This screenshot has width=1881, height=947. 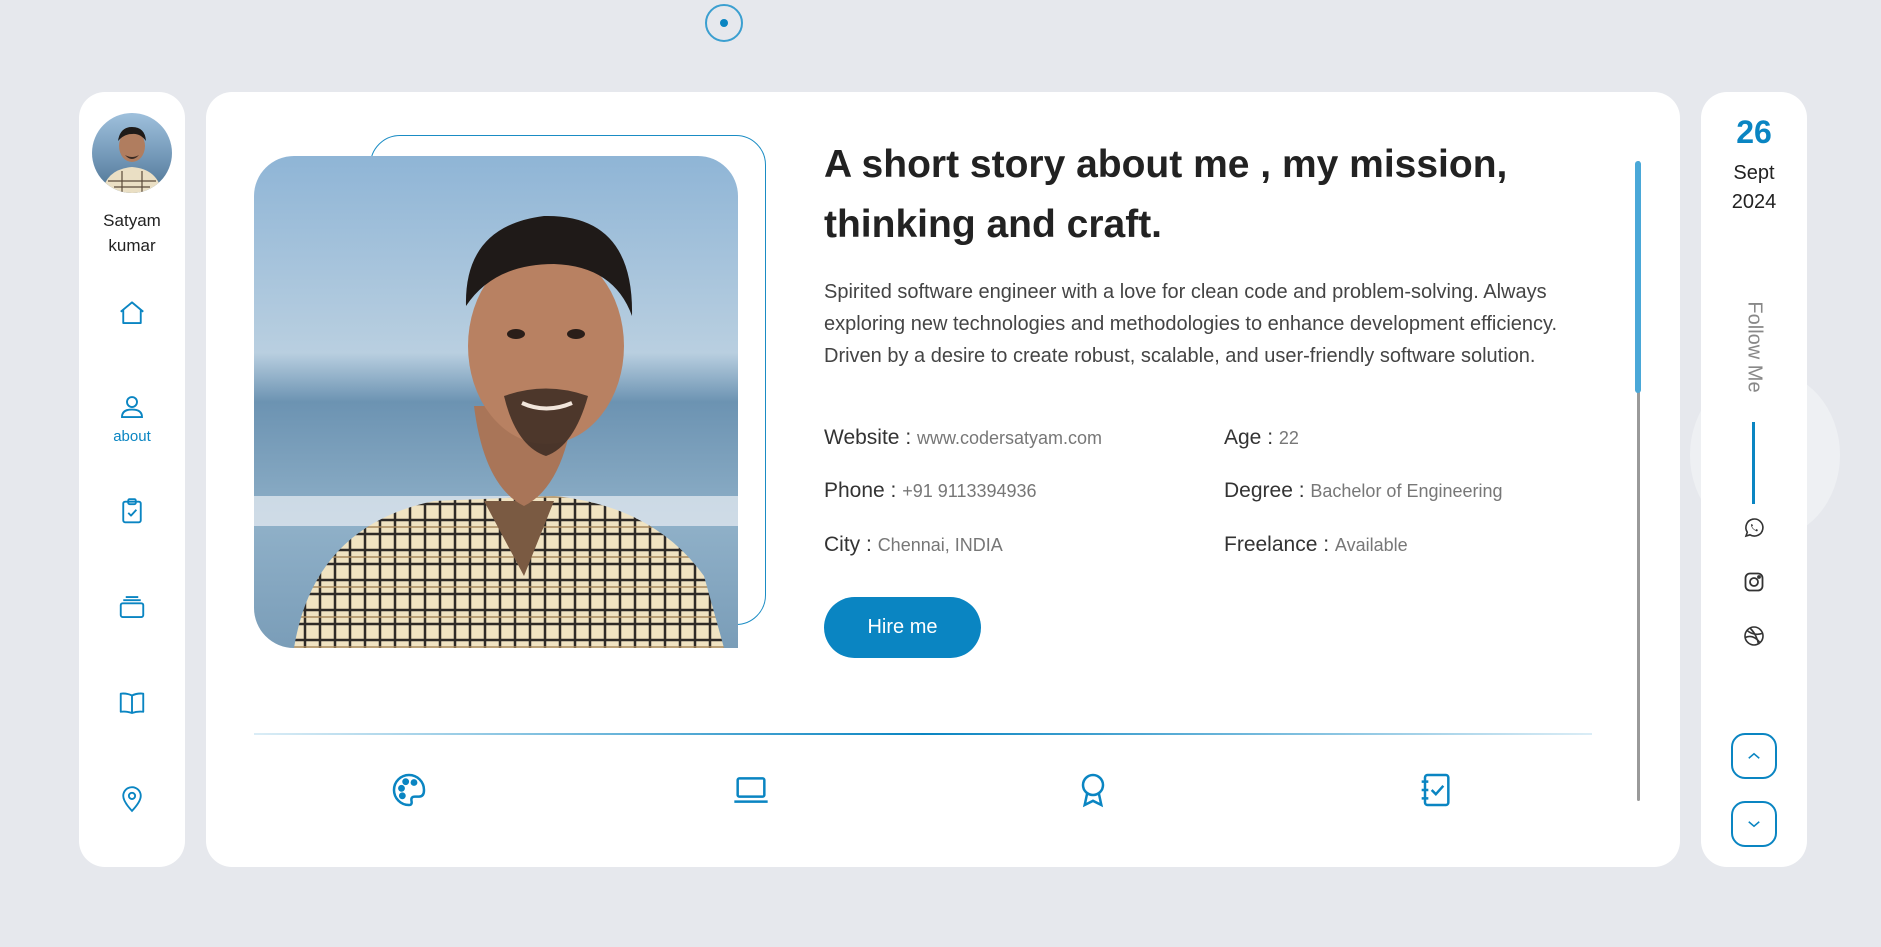 I want to click on scroll-up-button, so click(x=1754, y=756).